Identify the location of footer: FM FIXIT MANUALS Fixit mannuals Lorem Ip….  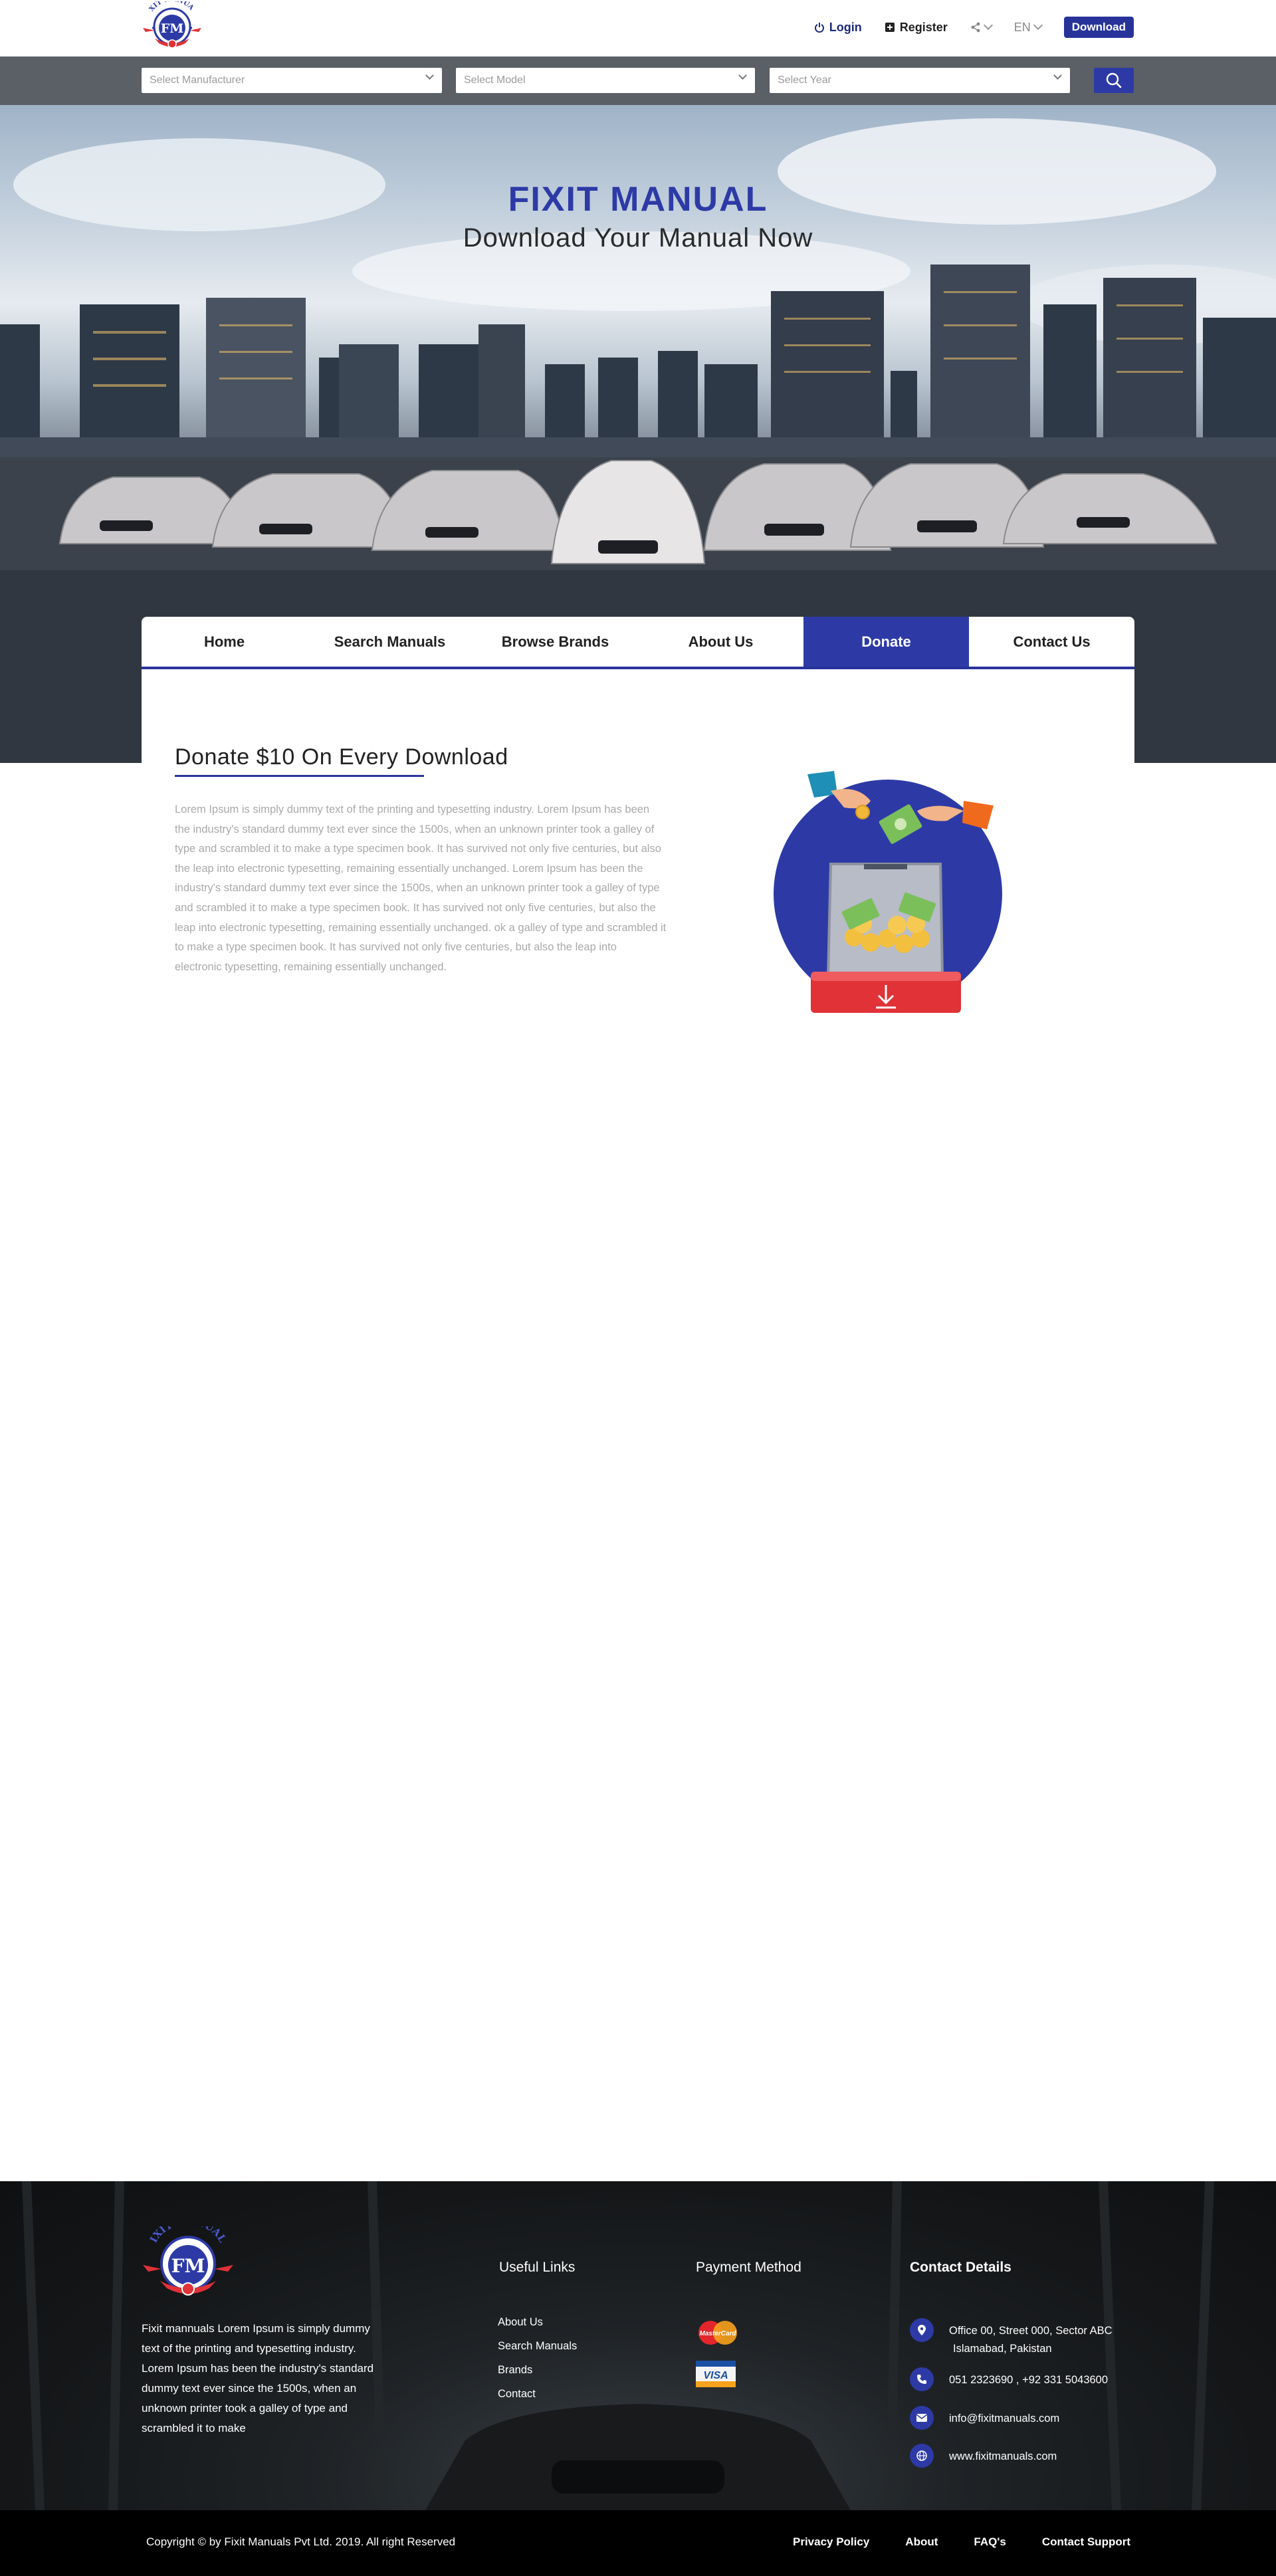
(638, 2345).